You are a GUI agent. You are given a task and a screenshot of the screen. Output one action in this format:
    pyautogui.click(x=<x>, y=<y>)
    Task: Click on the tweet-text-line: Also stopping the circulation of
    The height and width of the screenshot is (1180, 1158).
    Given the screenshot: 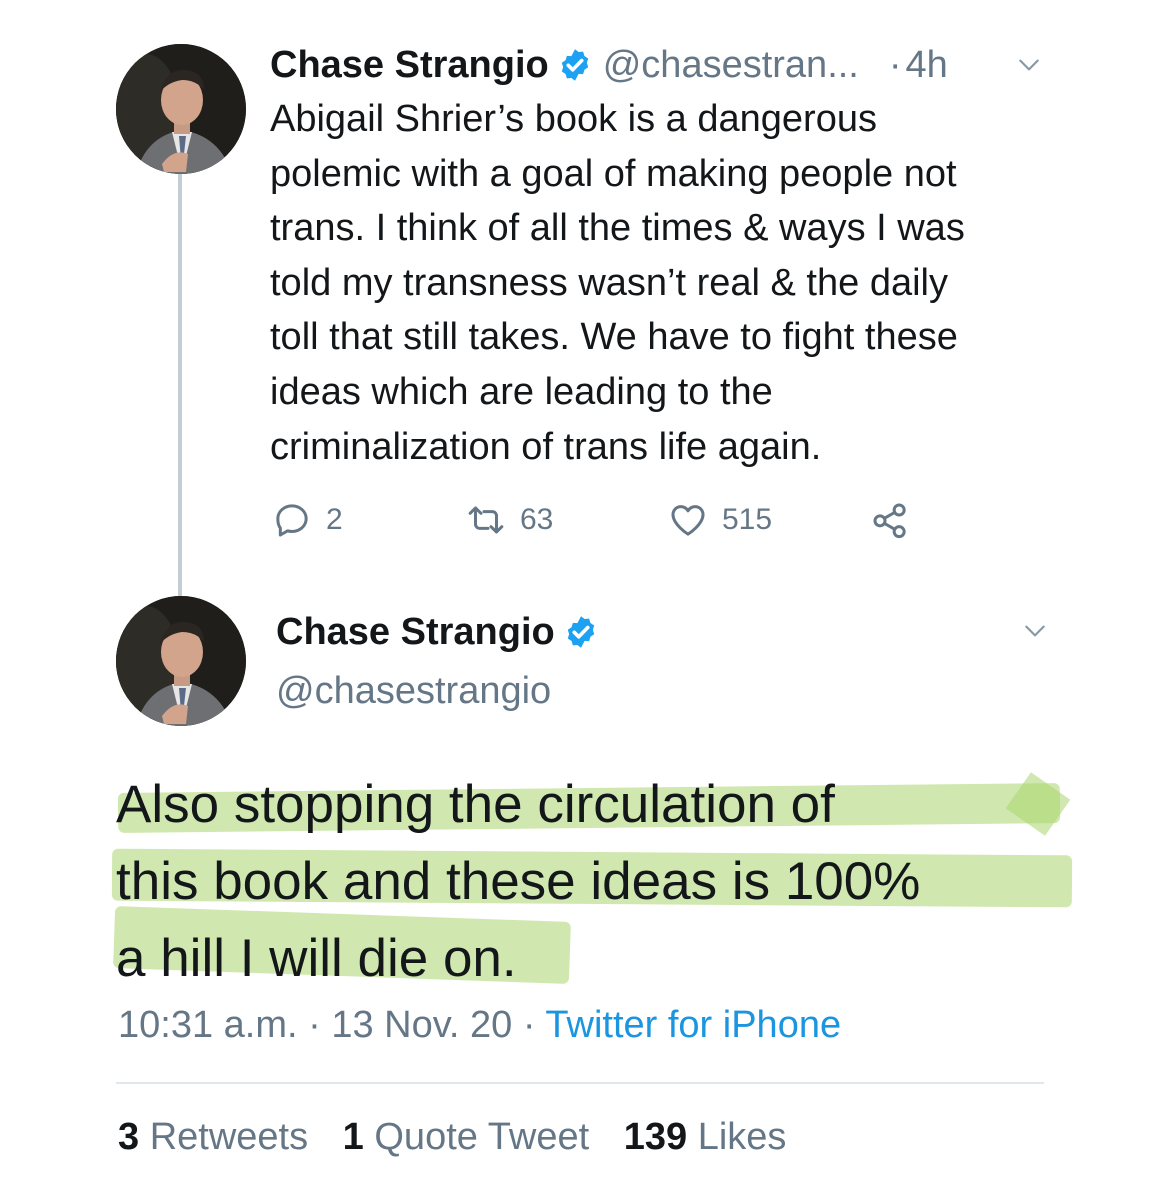 What is the action you would take?
    pyautogui.click(x=475, y=804)
    